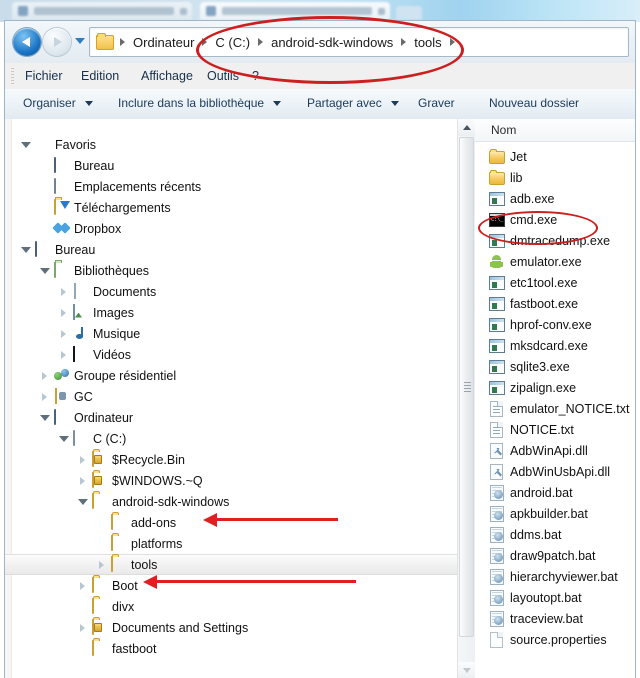  I want to click on file-list-item: emulator.exe, so click(555, 261).